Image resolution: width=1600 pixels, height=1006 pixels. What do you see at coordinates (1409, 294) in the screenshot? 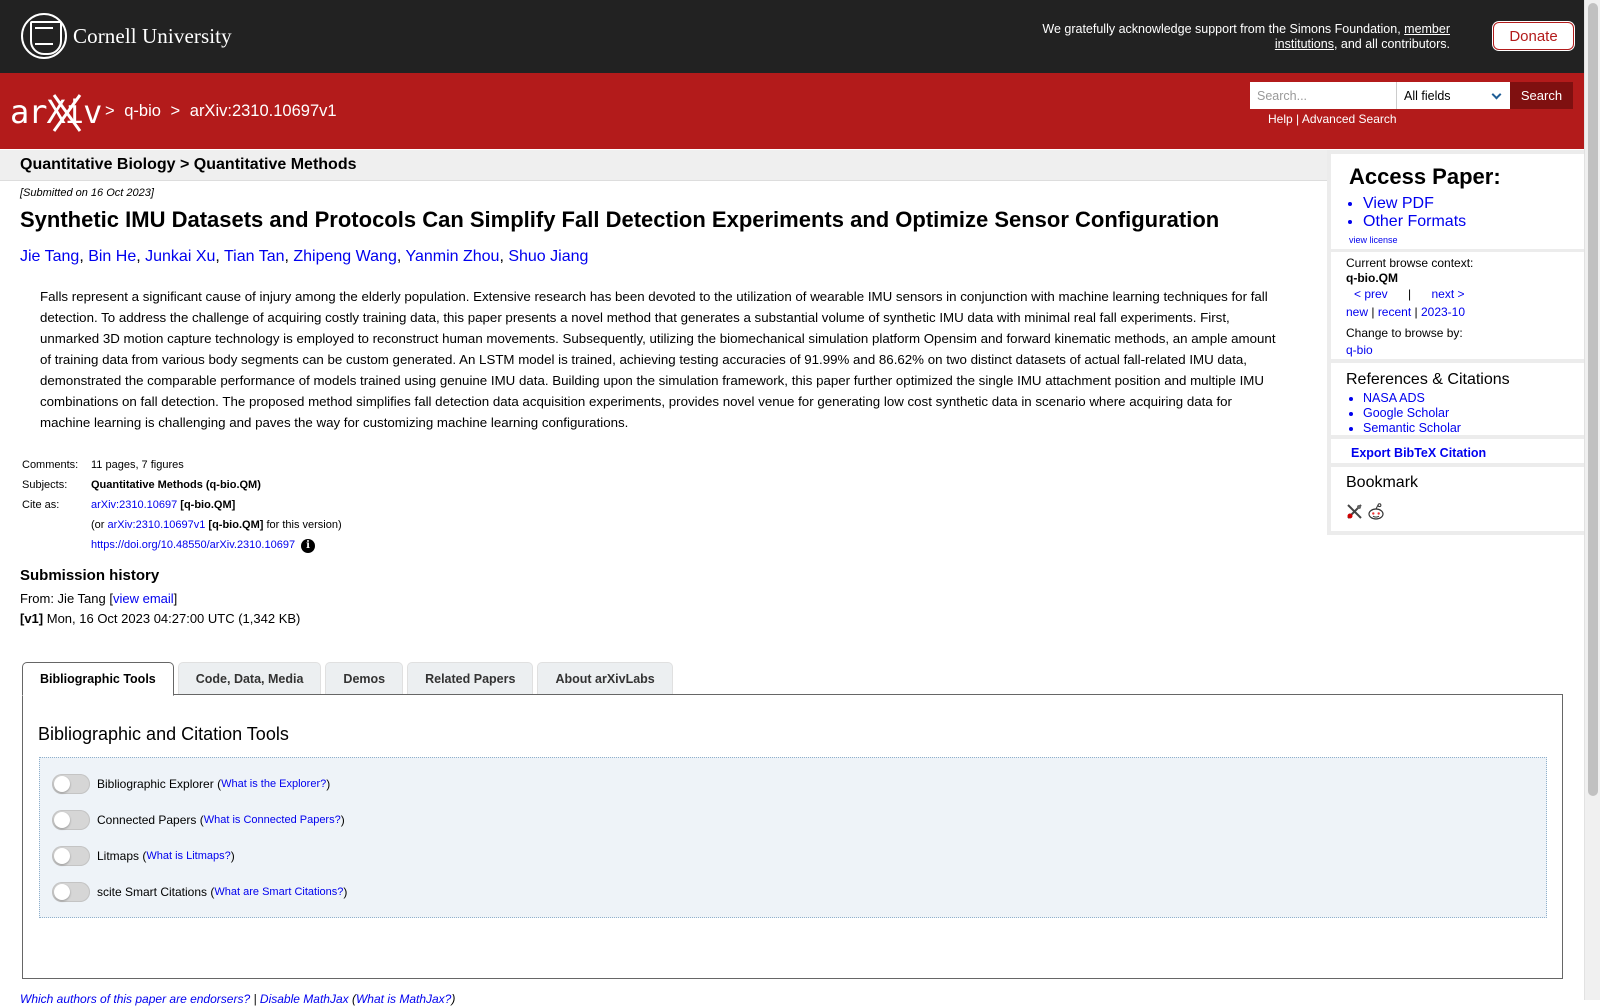
I see `browse-prev-next: < prev | next >` at bounding box center [1409, 294].